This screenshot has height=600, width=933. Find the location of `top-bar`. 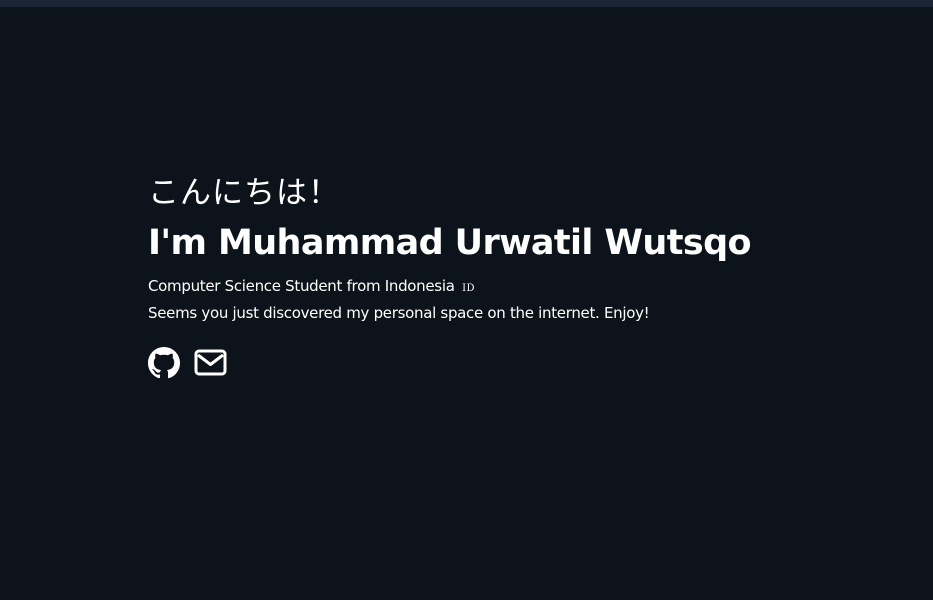

top-bar is located at coordinates (466, 3).